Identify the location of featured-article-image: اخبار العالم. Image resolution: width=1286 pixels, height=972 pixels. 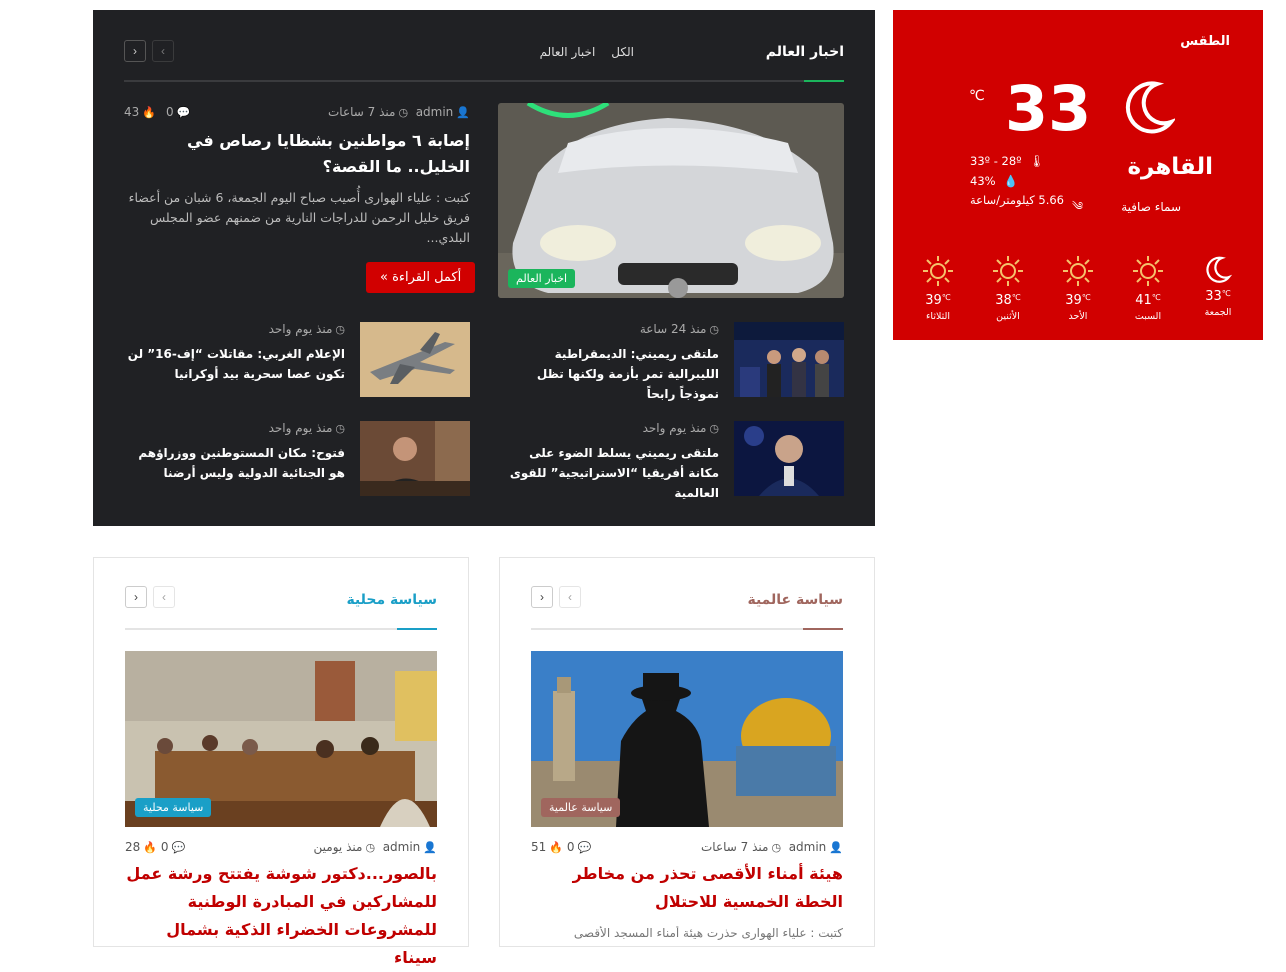
(671, 200).